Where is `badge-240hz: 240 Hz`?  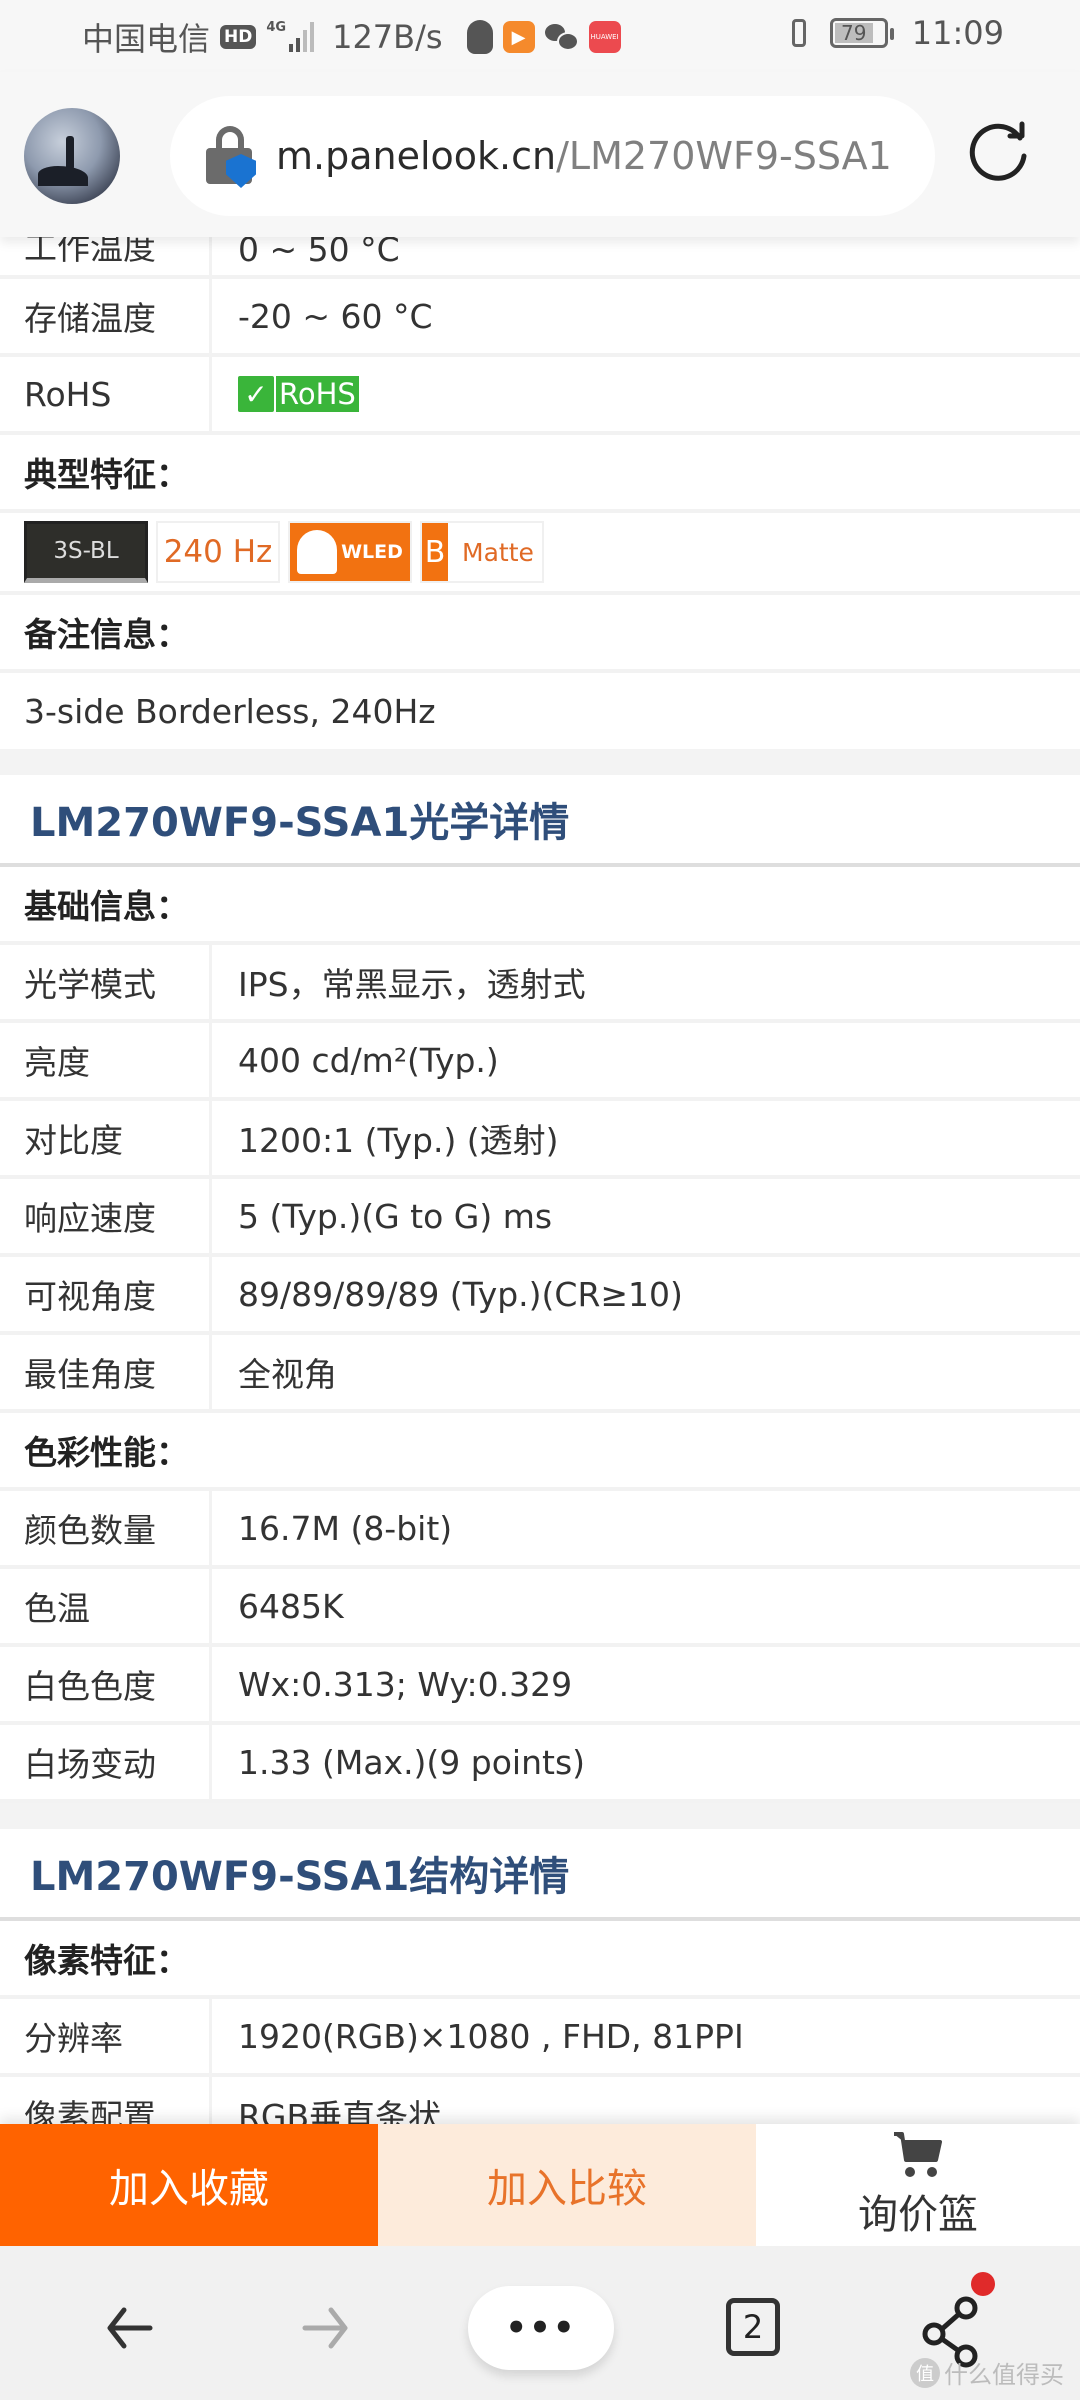 badge-240hz: 240 Hz is located at coordinates (218, 552).